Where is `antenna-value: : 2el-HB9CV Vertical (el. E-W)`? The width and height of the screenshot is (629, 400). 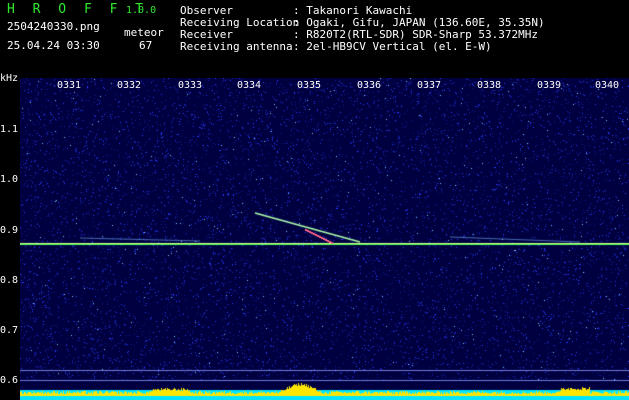
antenna-value: : 2el-HB9CV Vertical (el. E-W) is located at coordinates (392, 46).